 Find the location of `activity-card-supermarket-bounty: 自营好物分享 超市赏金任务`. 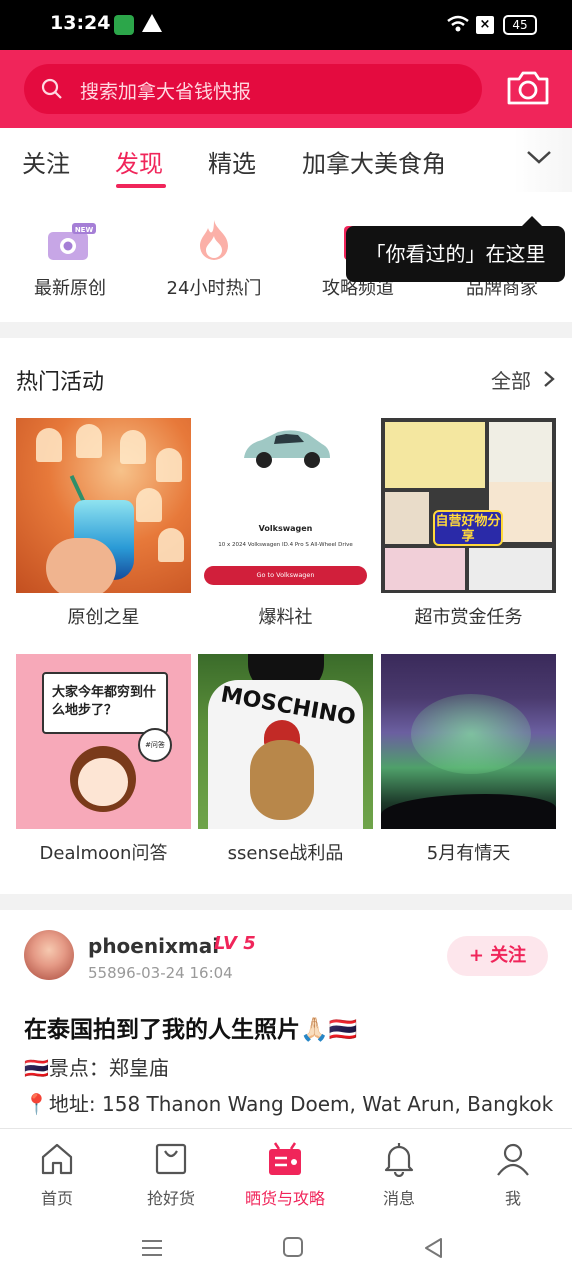

activity-card-supermarket-bounty: 自营好物分享 超市赏金任务 is located at coordinates (468, 525).